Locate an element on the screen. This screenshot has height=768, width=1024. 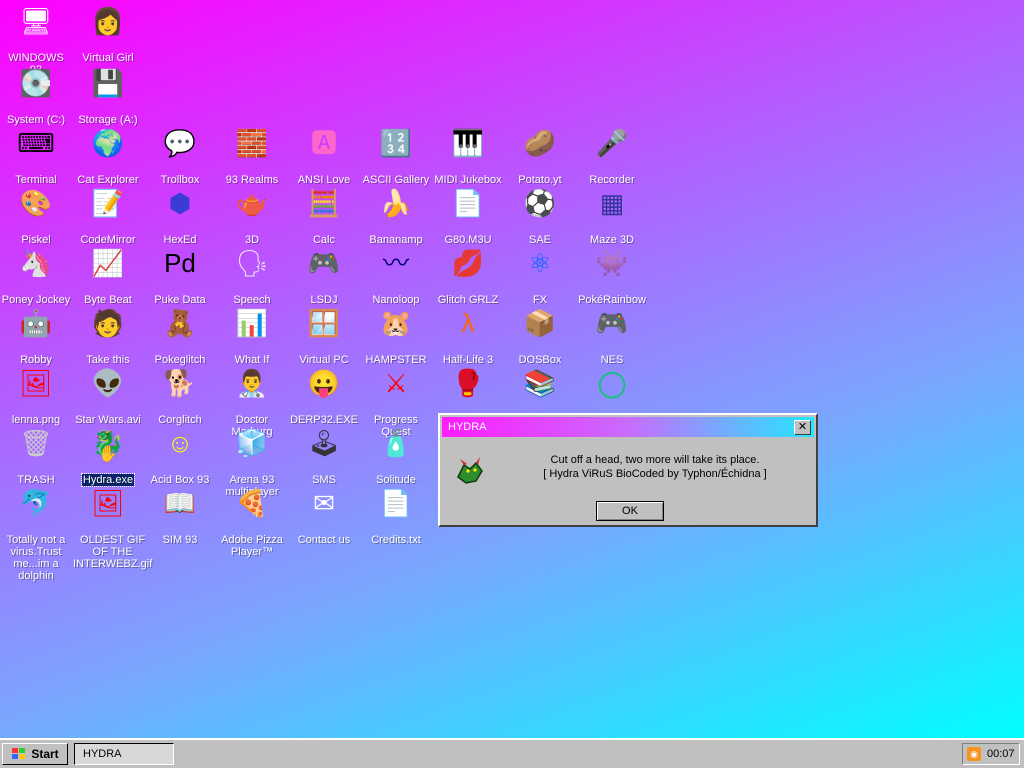
desktop-icon-label: 3D is located at coordinates (252, 240).